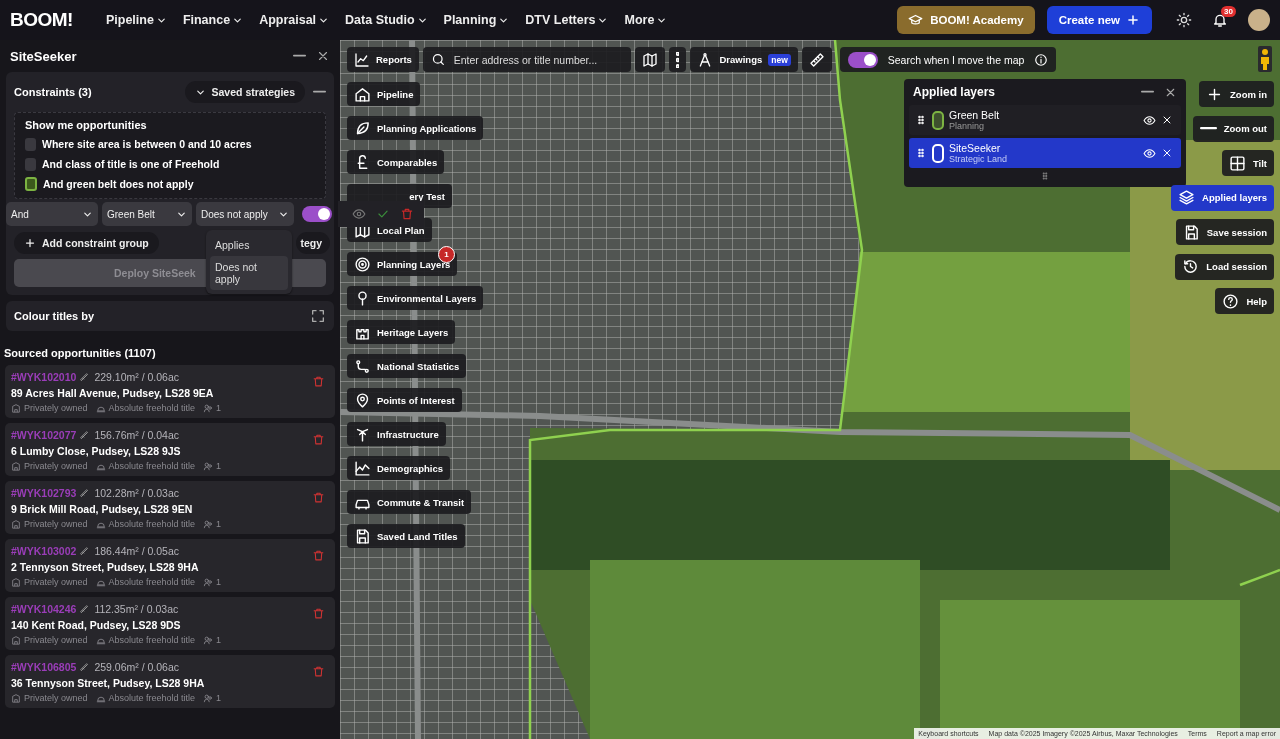  What do you see at coordinates (384, 94) in the screenshot?
I see `layer-button: Pipeline` at bounding box center [384, 94].